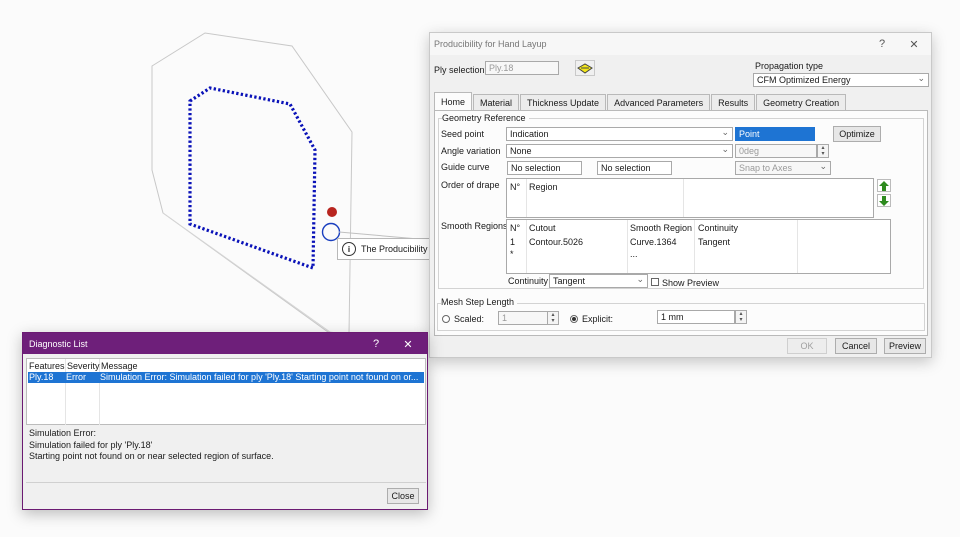 The width and height of the screenshot is (960, 537). I want to click on arrow-down-icon, so click(884, 200).